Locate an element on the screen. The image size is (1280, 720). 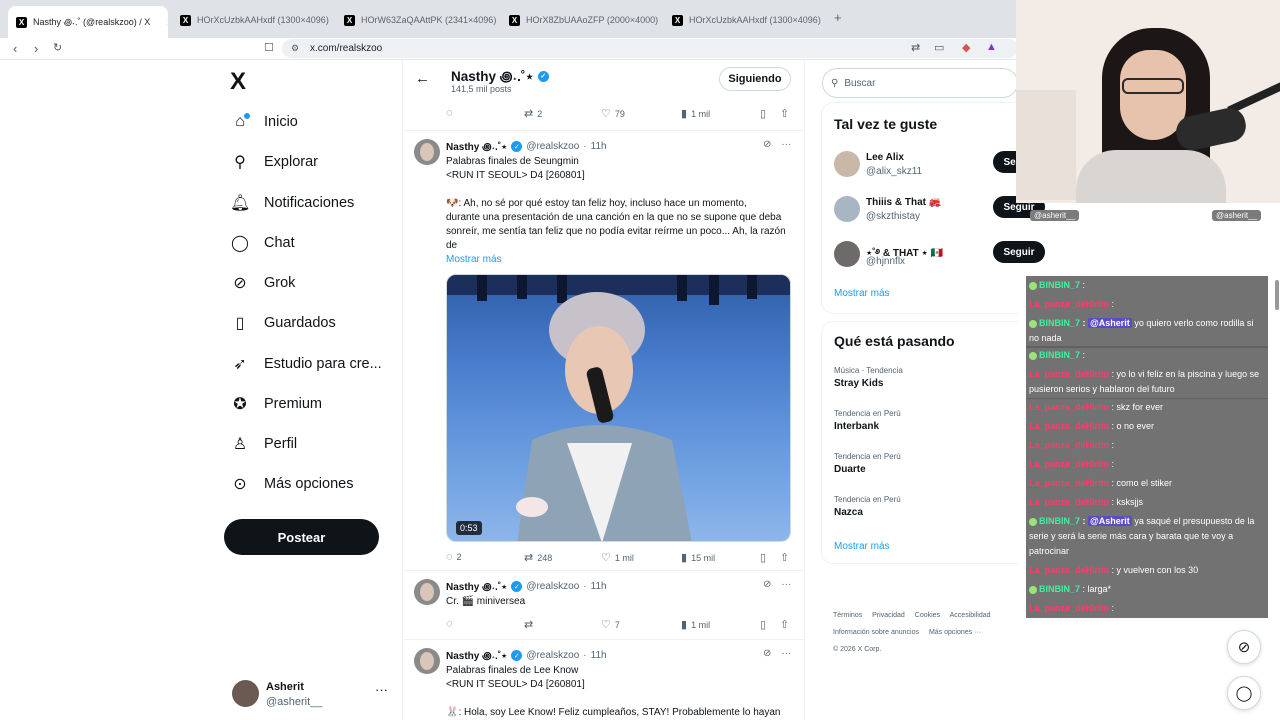
x-logo: X is located at coordinates (238, 82).